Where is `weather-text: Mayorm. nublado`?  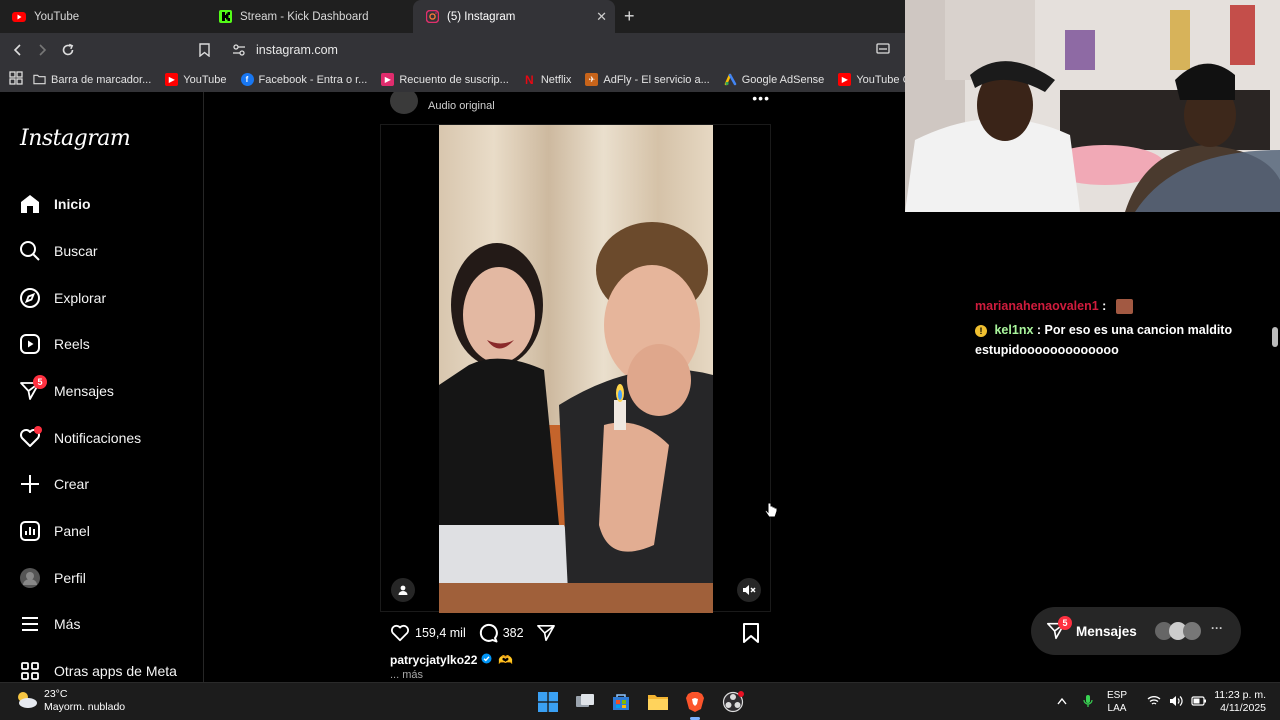 weather-text: Mayorm. nublado is located at coordinates (85, 707).